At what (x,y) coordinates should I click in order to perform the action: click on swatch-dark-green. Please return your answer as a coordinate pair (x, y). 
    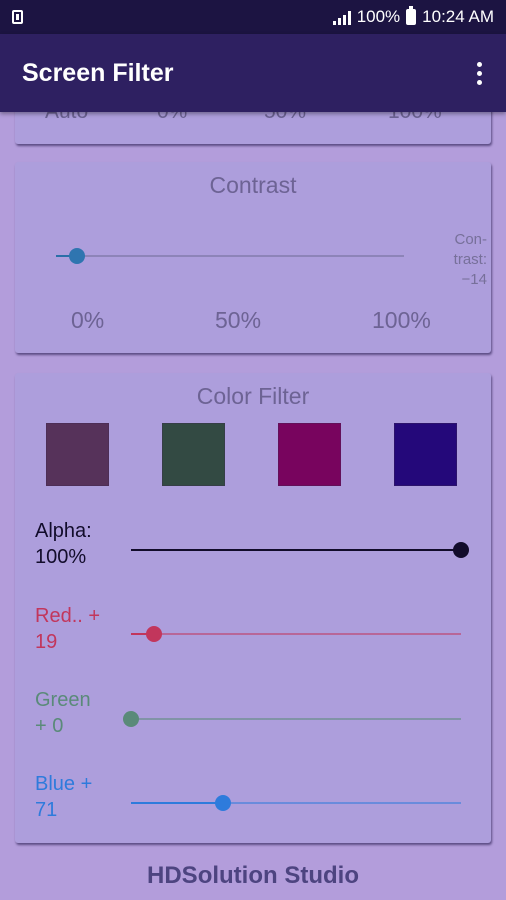
    Looking at the image, I should click on (193, 454).